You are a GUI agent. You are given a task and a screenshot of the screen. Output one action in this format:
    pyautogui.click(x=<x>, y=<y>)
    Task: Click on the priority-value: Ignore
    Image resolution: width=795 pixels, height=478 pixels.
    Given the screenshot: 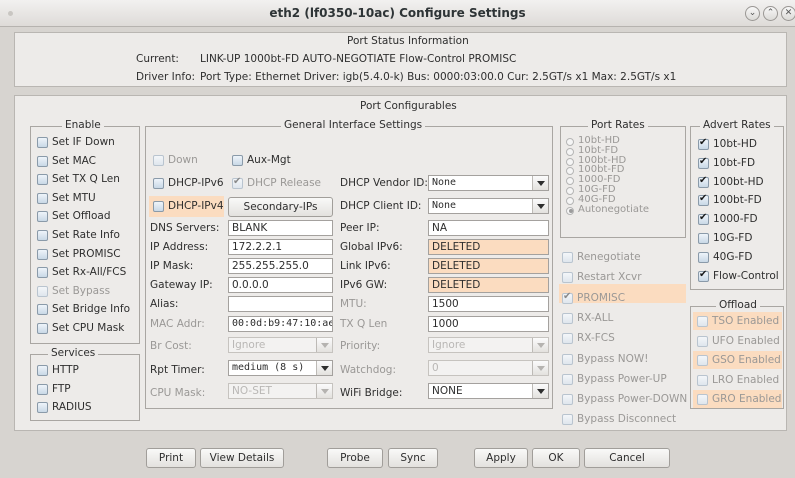 What is the action you would take?
    pyautogui.click(x=449, y=345)
    